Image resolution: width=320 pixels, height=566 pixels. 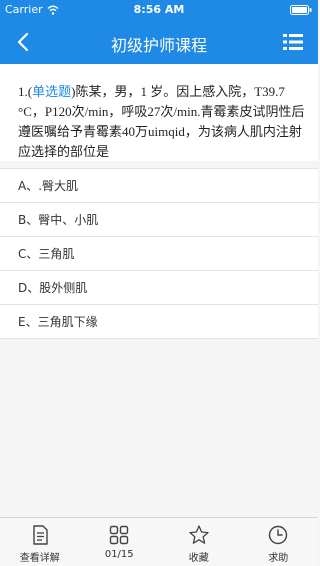 What do you see at coordinates (159, 288) in the screenshot?
I see `option-d: D、股外侧肌` at bounding box center [159, 288].